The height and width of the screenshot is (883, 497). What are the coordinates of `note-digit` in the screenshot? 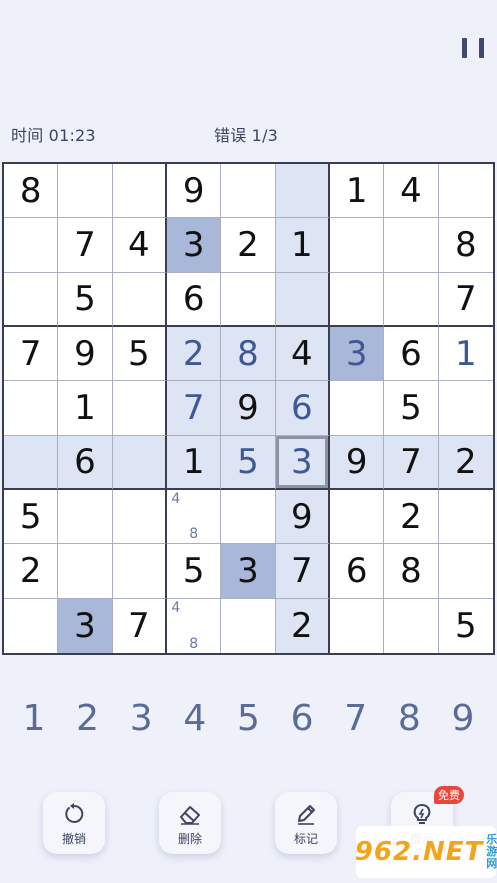 It's located at (176, 517).